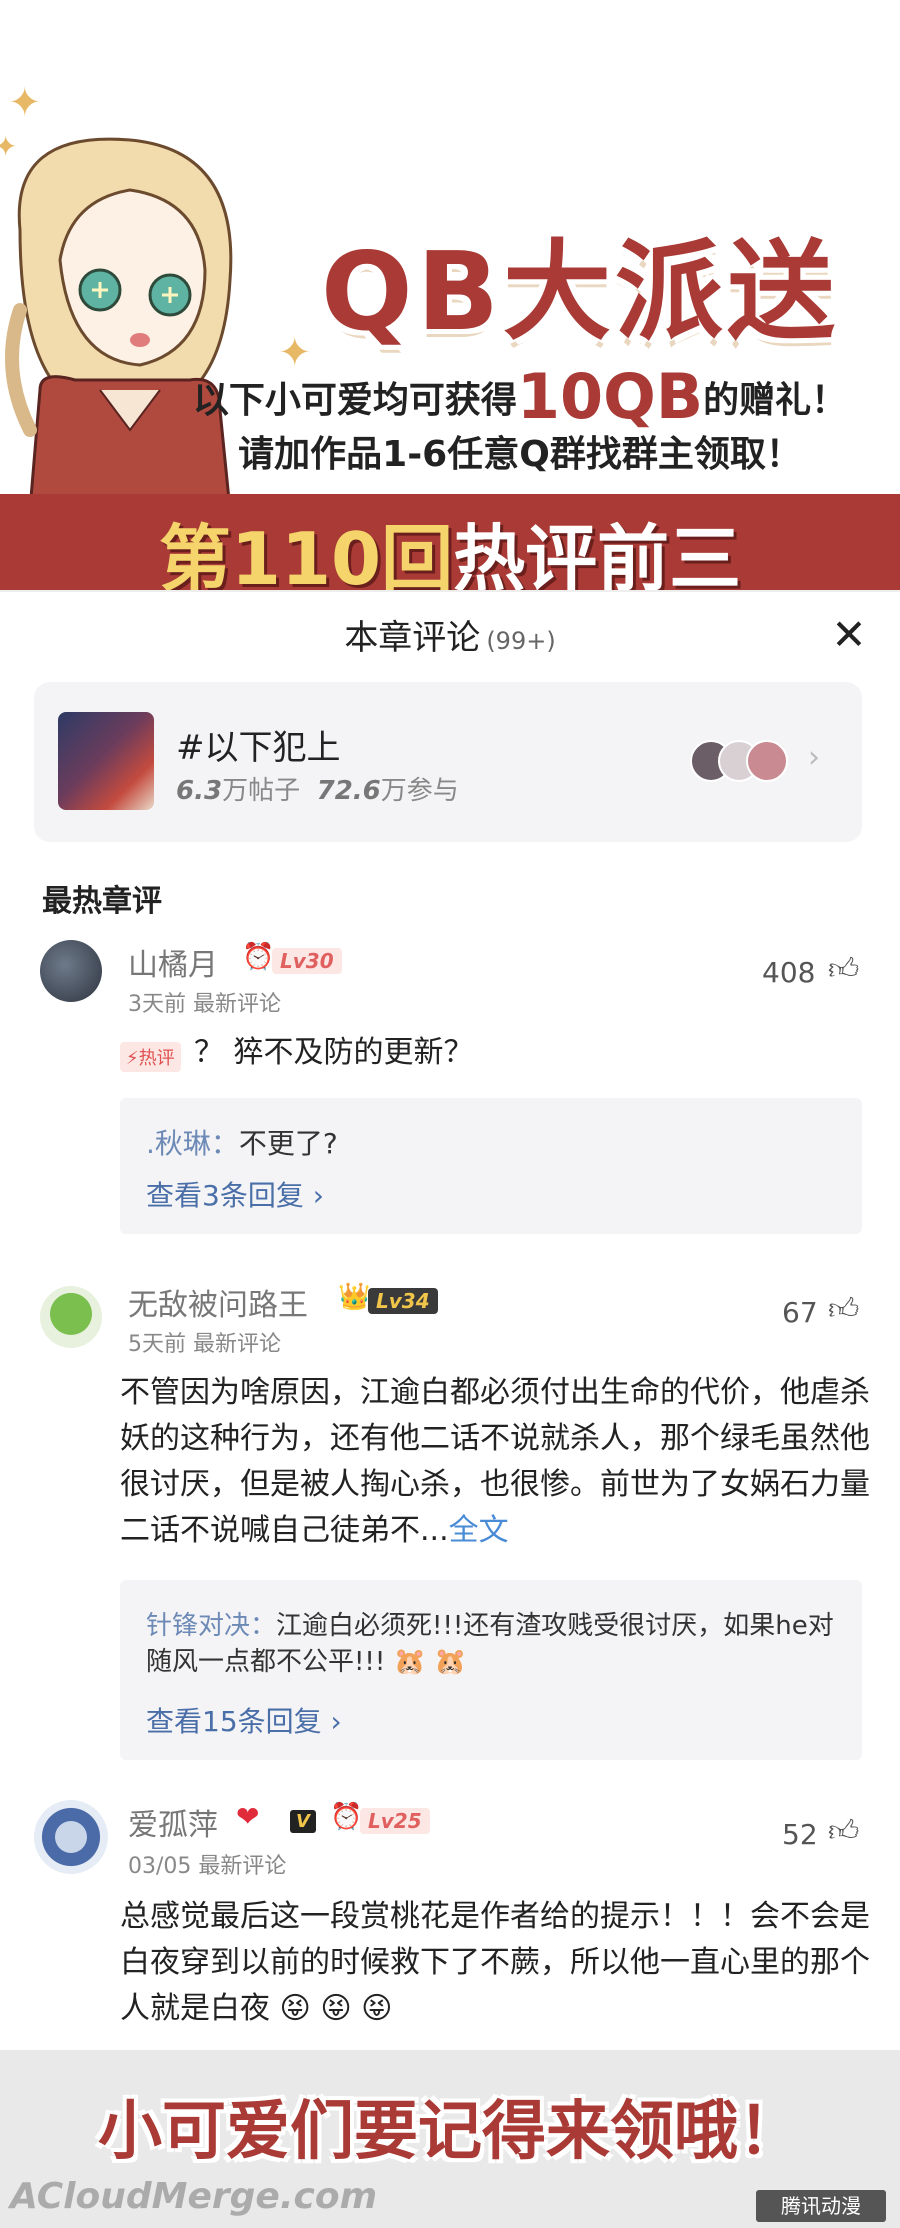  I want to click on level-badge: Lv34, so click(403, 1301).